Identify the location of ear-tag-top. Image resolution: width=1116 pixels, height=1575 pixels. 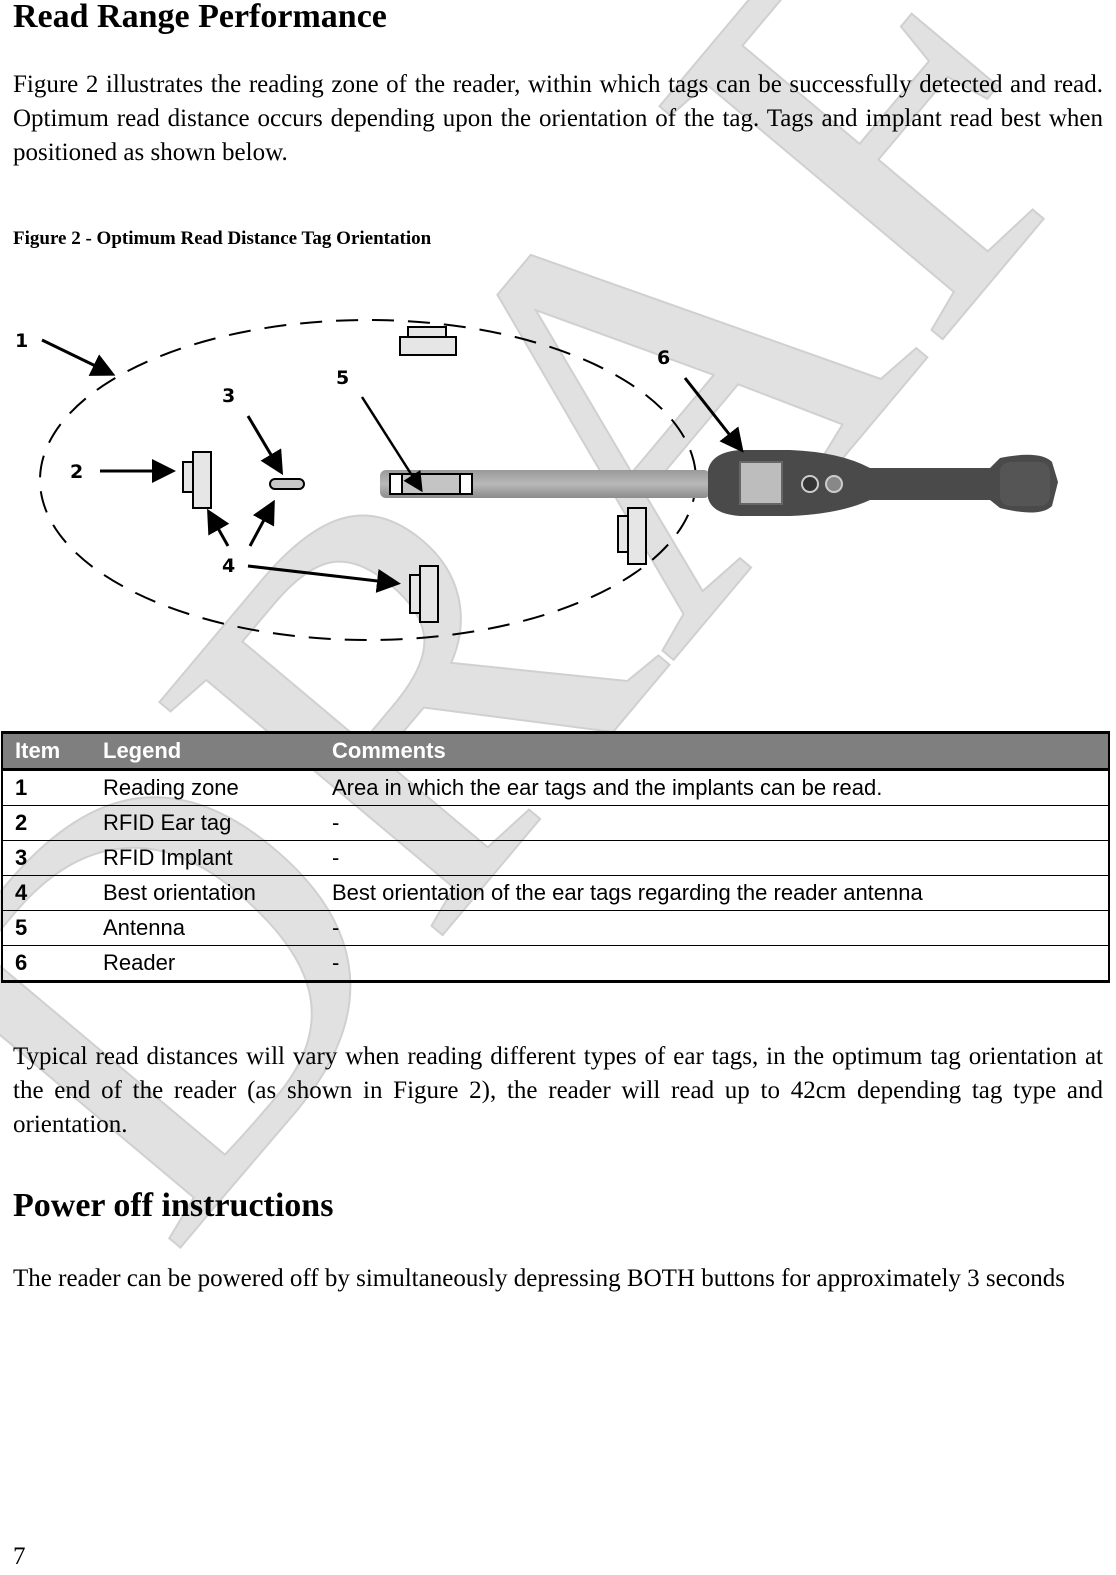
(428, 341).